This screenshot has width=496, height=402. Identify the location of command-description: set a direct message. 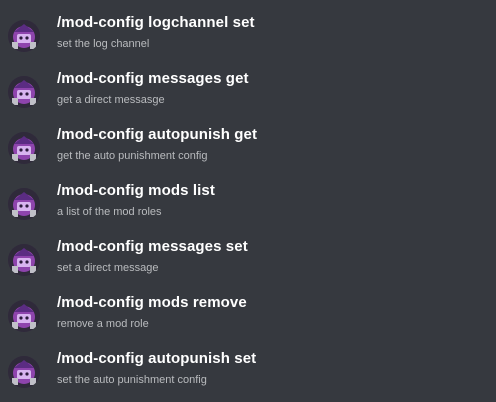
(108, 268).